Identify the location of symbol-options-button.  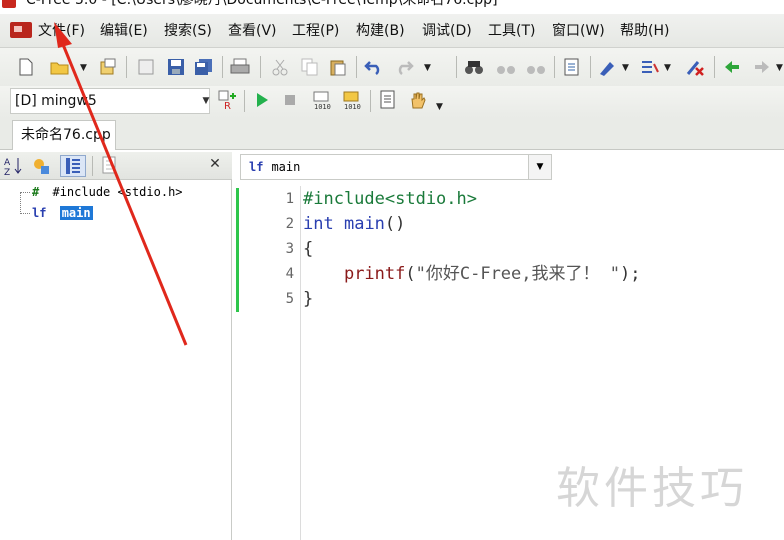
(110, 166).